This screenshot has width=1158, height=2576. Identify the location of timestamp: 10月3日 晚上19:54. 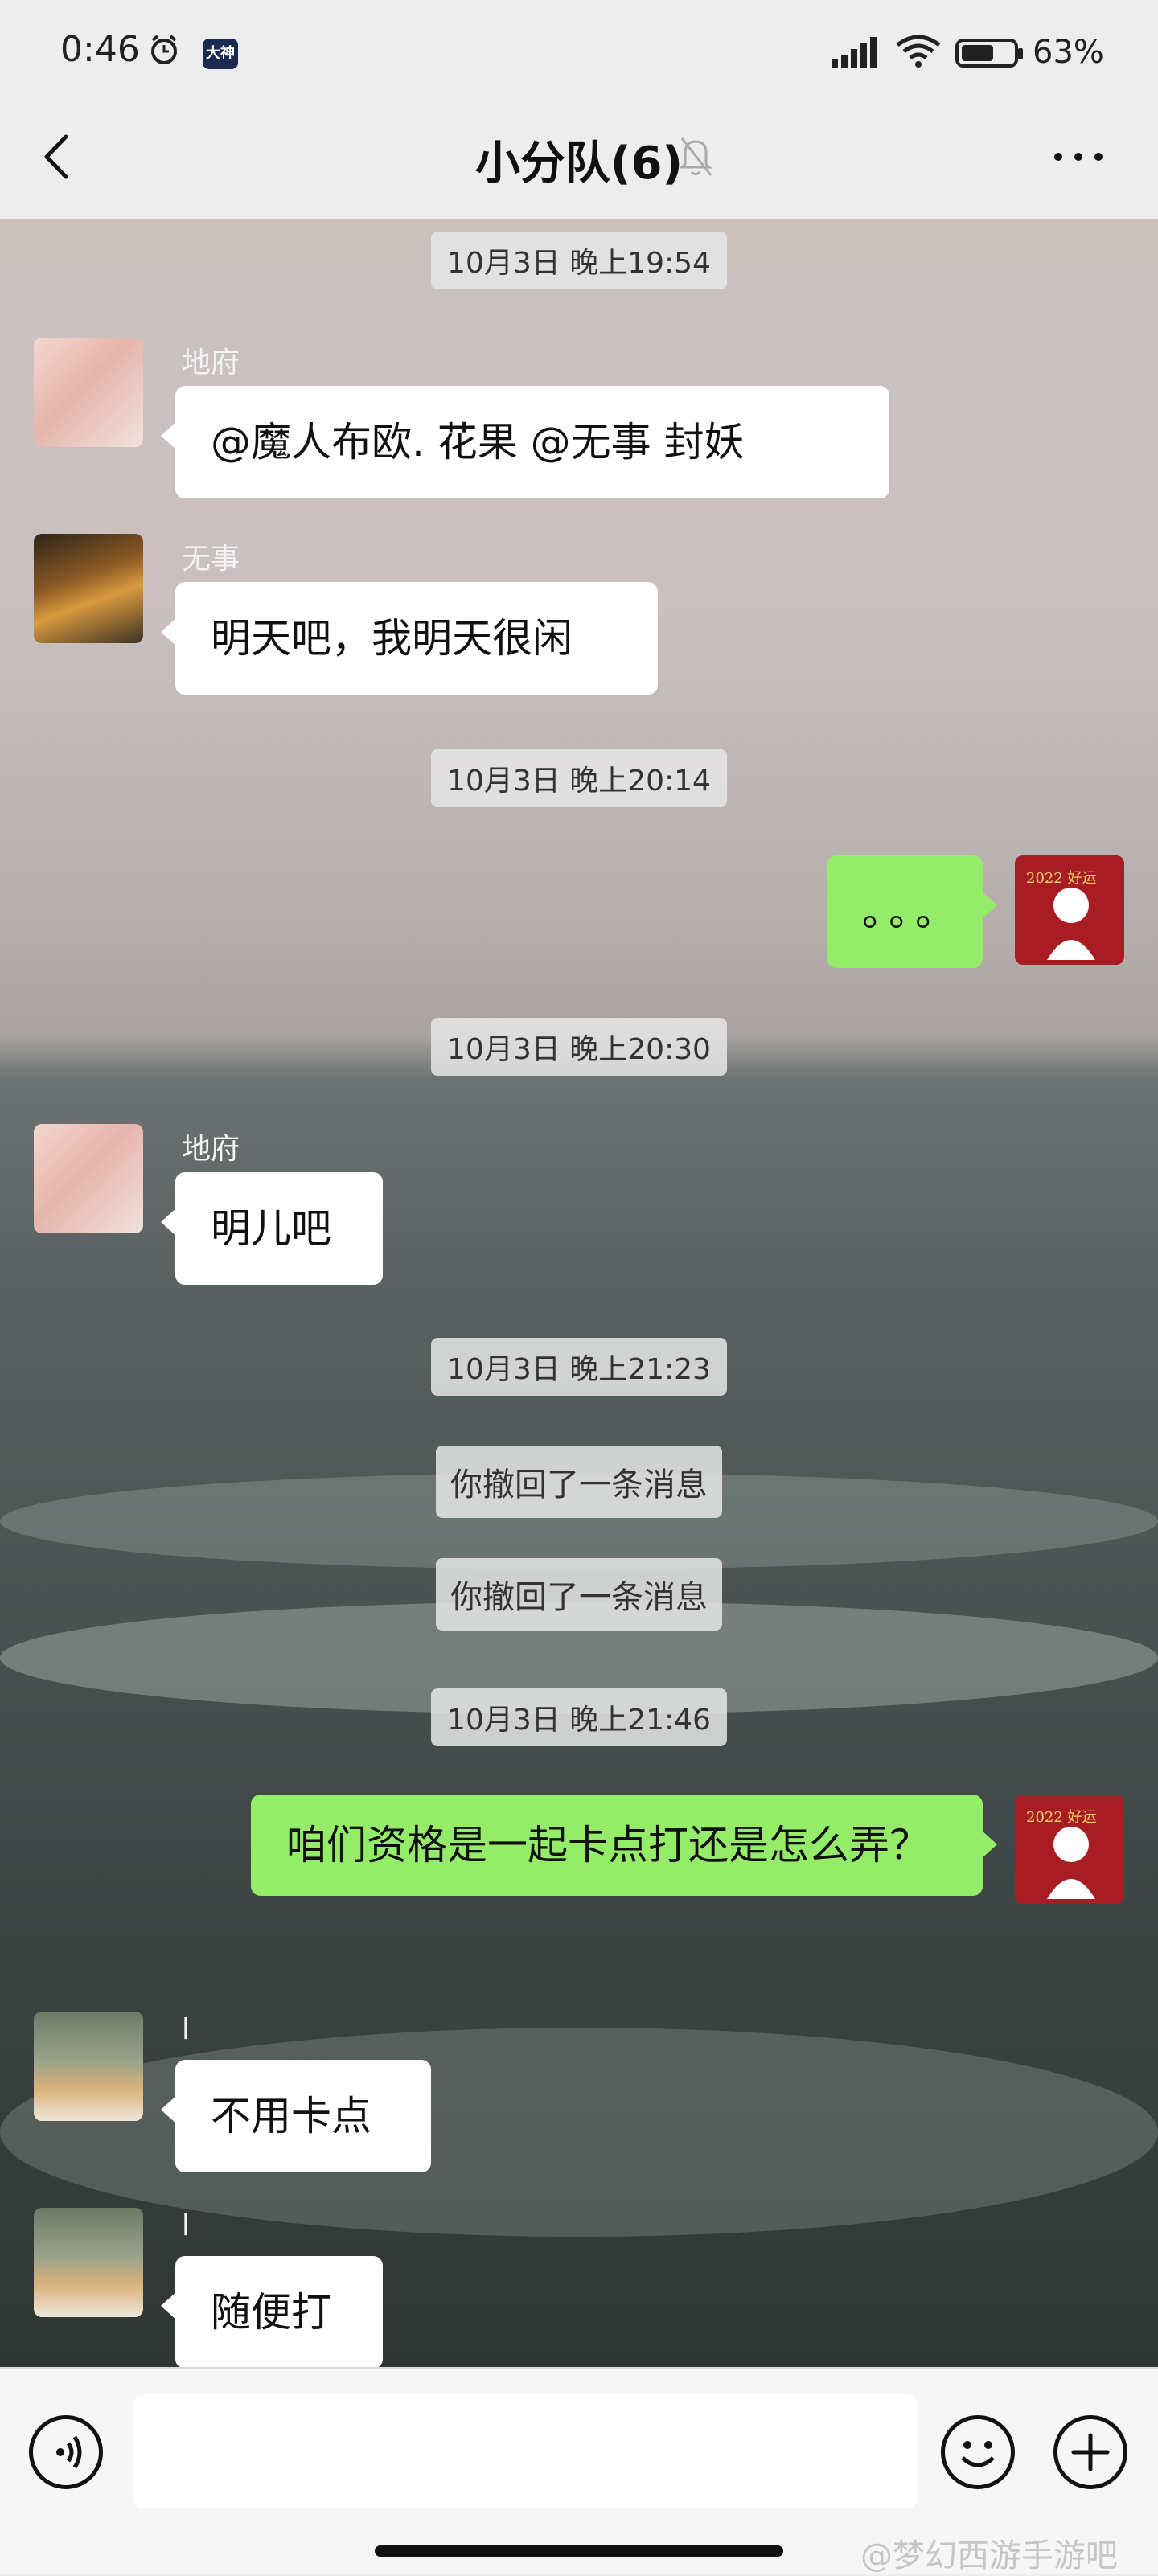
(579, 260).